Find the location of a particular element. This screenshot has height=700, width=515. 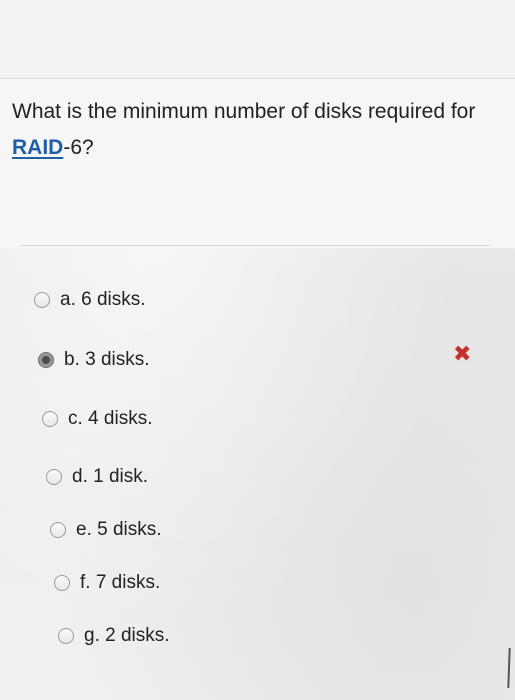

option-c: c. 4 disks. is located at coordinates (97, 419).